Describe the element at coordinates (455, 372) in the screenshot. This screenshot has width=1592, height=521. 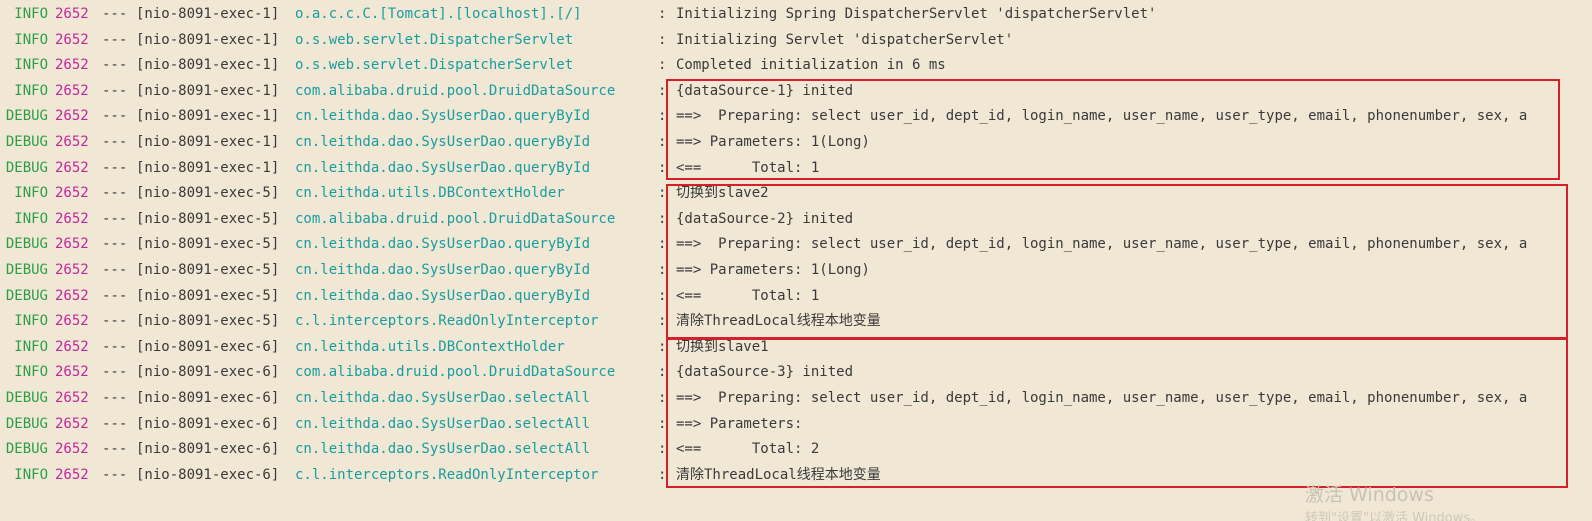
I see `log-logger: com.alibaba.druid.pool.DruidDataSource` at that location.